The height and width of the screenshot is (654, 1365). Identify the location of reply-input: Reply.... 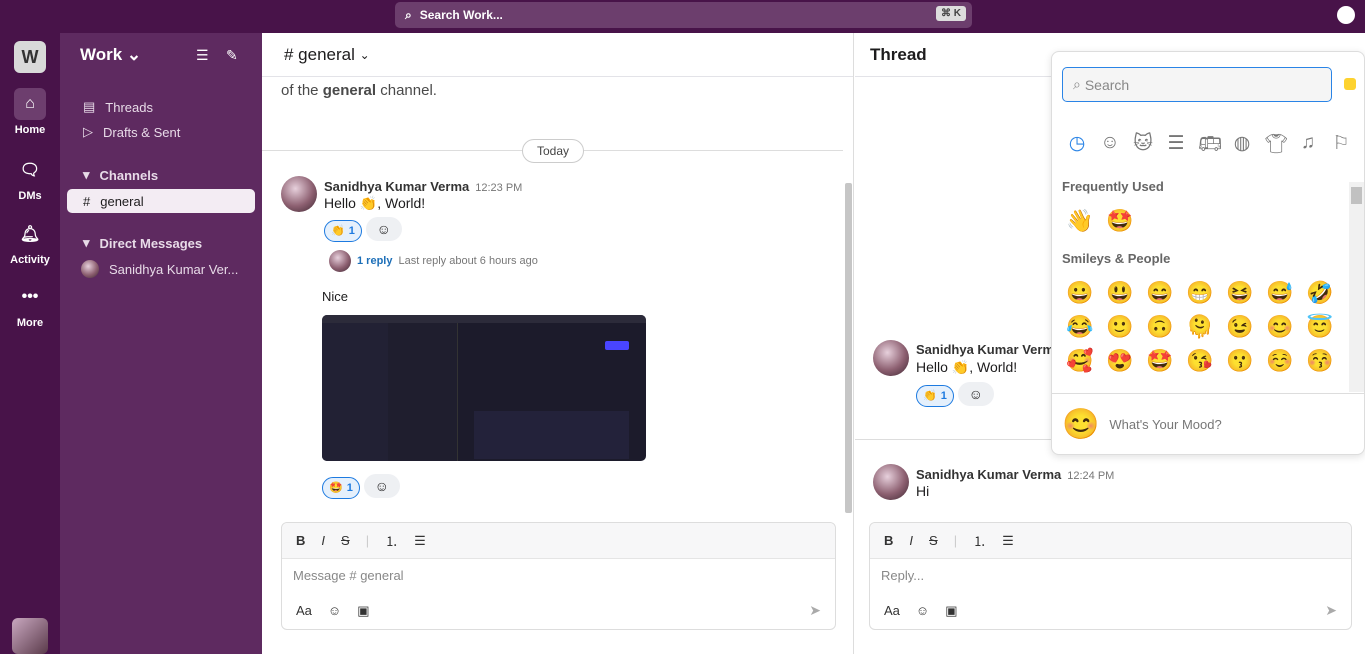
(1110, 575).